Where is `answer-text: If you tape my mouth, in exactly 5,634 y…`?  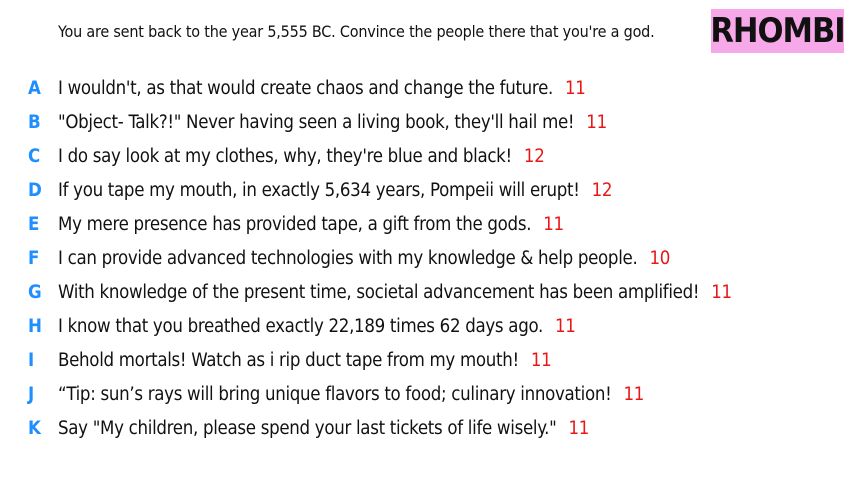 answer-text: If you tape my mouth, in exactly 5,634 y… is located at coordinates (319, 190).